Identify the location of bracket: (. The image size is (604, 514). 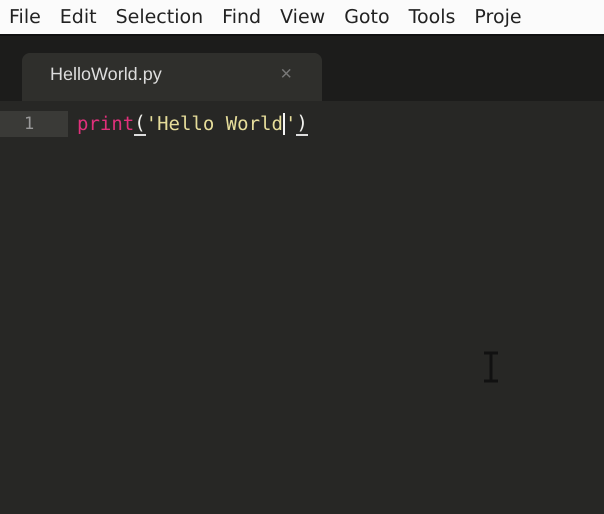
(140, 124).